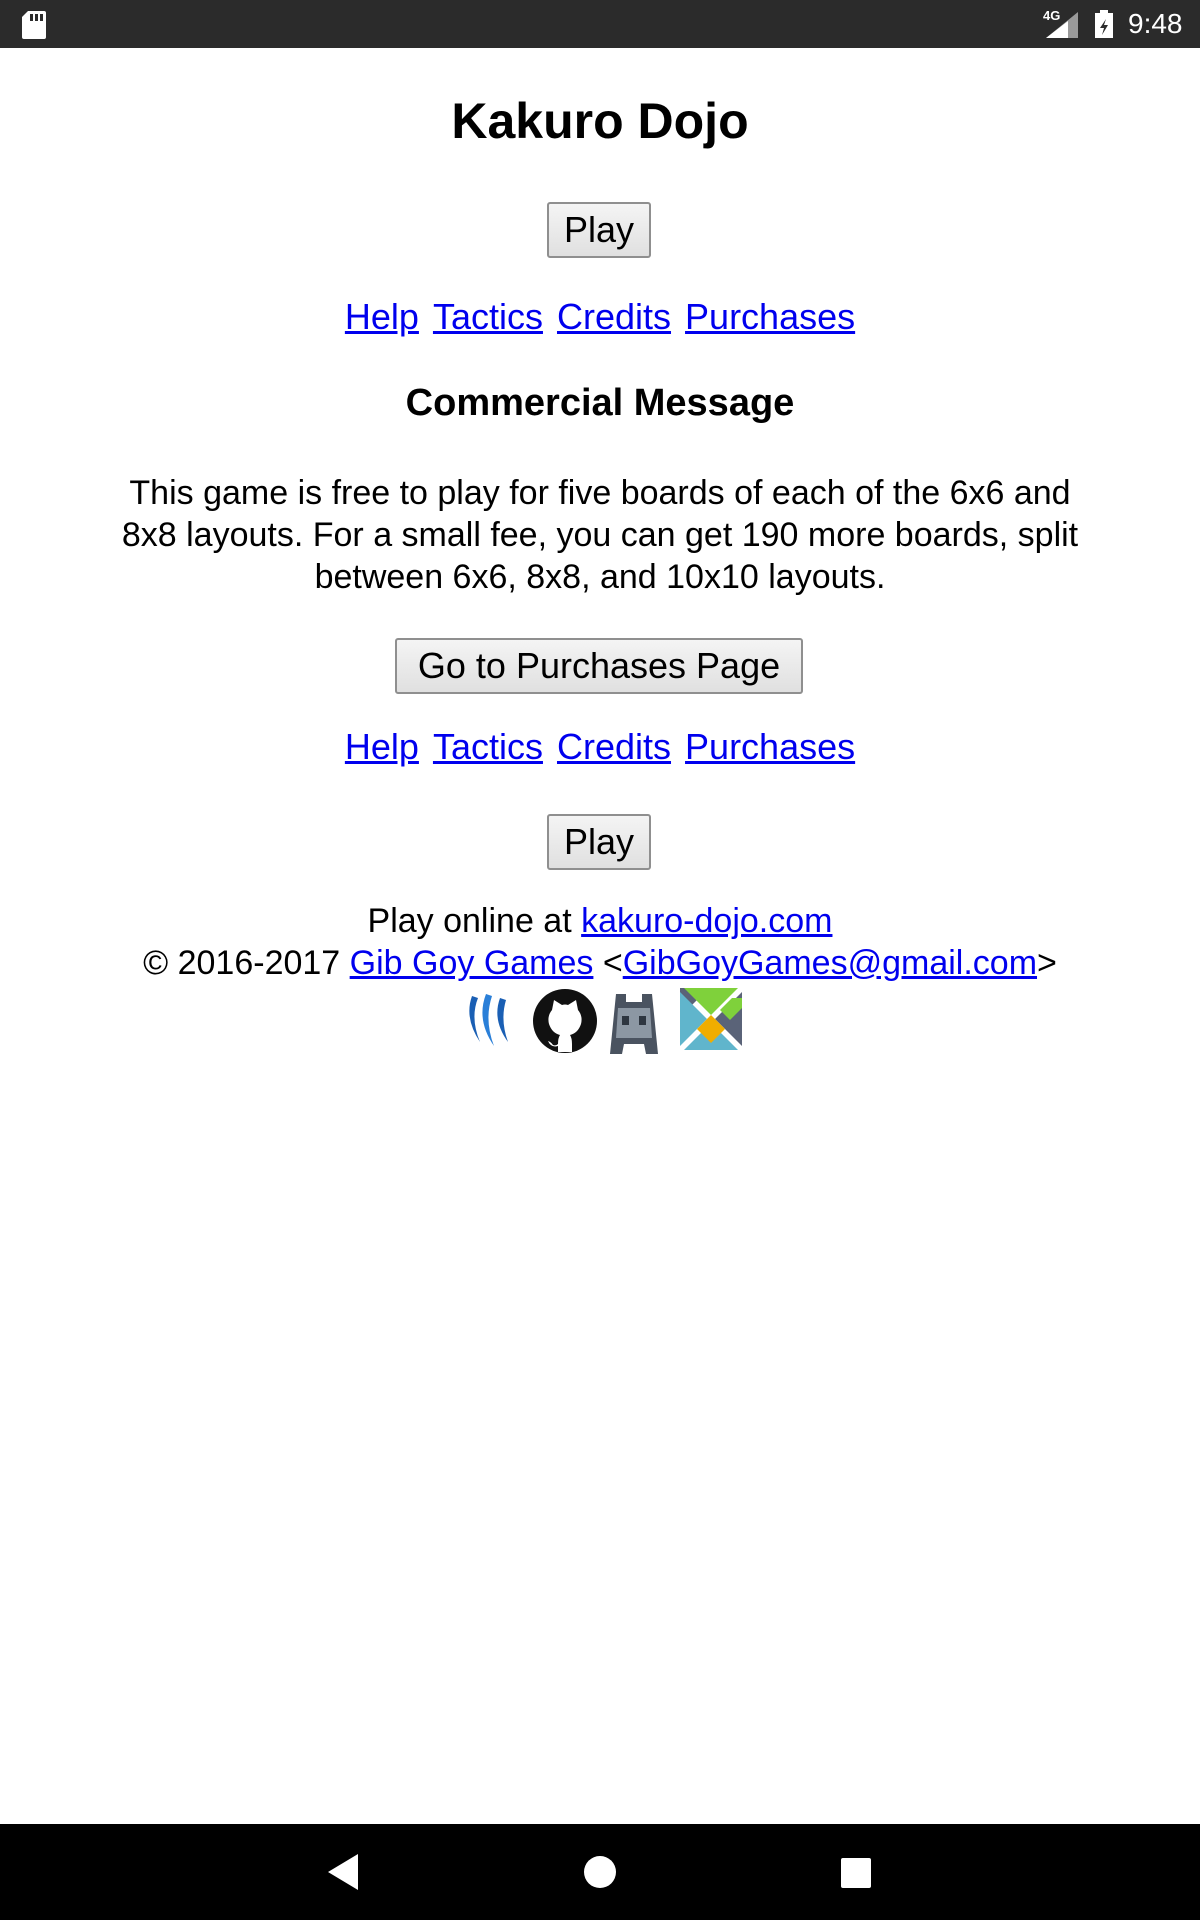 Image resolution: width=1200 pixels, height=1920 pixels. What do you see at coordinates (564, 1021) in the screenshot?
I see `github-icon` at bounding box center [564, 1021].